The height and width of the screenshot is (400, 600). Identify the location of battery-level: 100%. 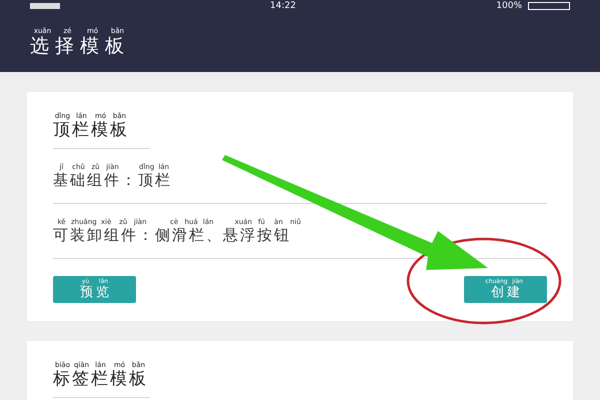
(509, 6).